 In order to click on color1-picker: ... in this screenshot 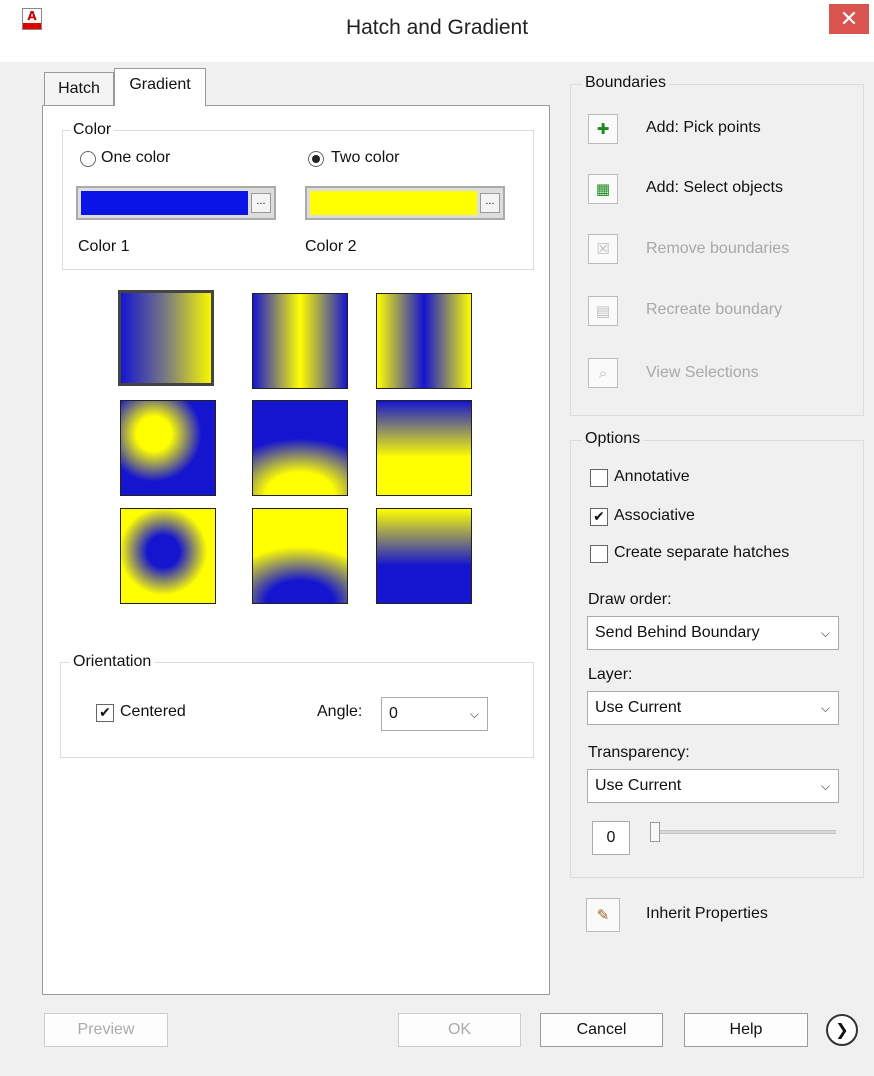, I will do `click(176, 203)`.